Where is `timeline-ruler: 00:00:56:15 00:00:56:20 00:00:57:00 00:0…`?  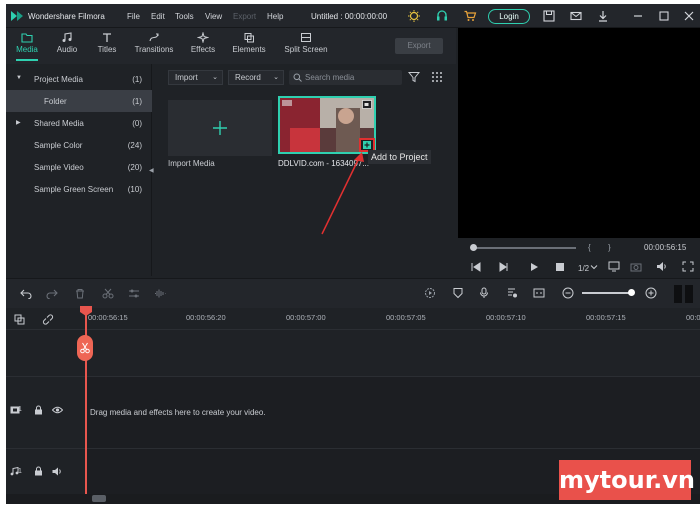 timeline-ruler: 00:00:56:15 00:00:56:20 00:00:57:00 00:0… is located at coordinates (353, 319).